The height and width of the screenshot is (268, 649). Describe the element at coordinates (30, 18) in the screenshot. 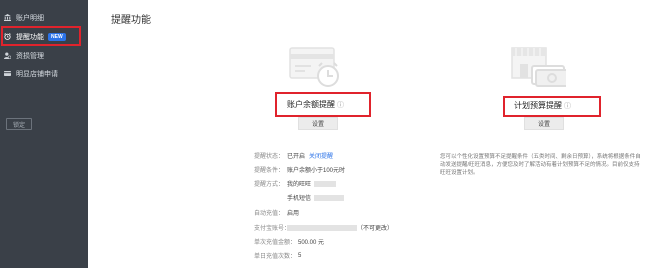

I see `sidebar-item-label: 账户明细` at that location.